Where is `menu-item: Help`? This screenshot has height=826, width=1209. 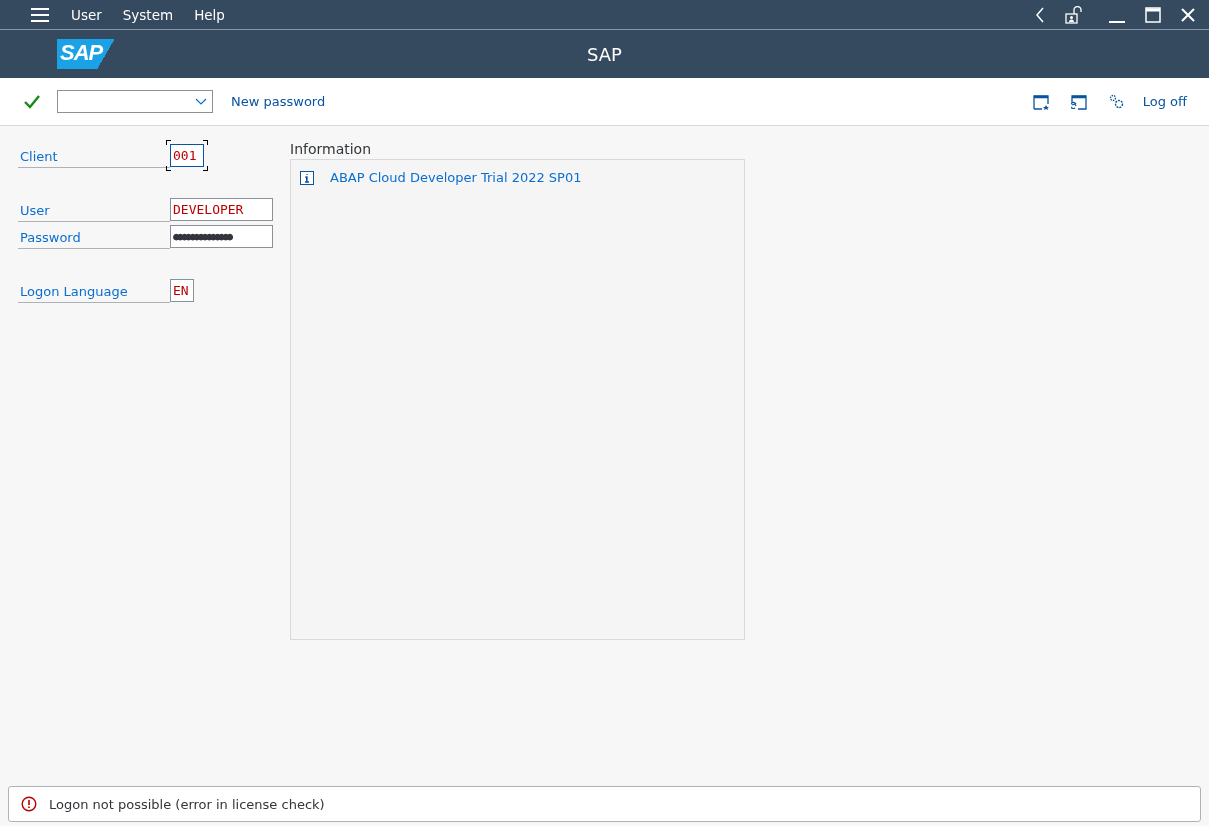 menu-item: Help is located at coordinates (209, 14).